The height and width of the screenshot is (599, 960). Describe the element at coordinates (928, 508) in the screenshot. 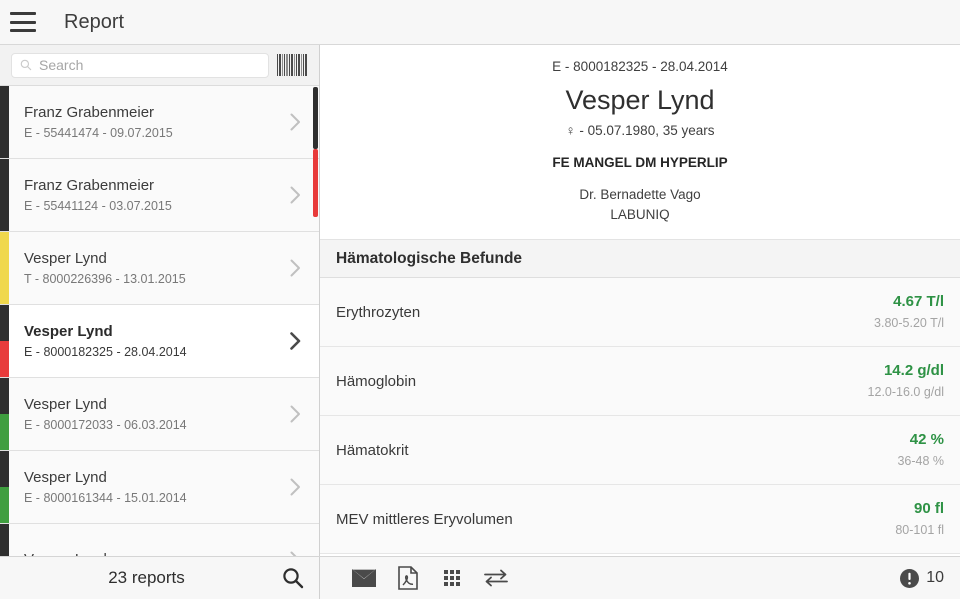

I see `result-value: 90 fl` at that location.